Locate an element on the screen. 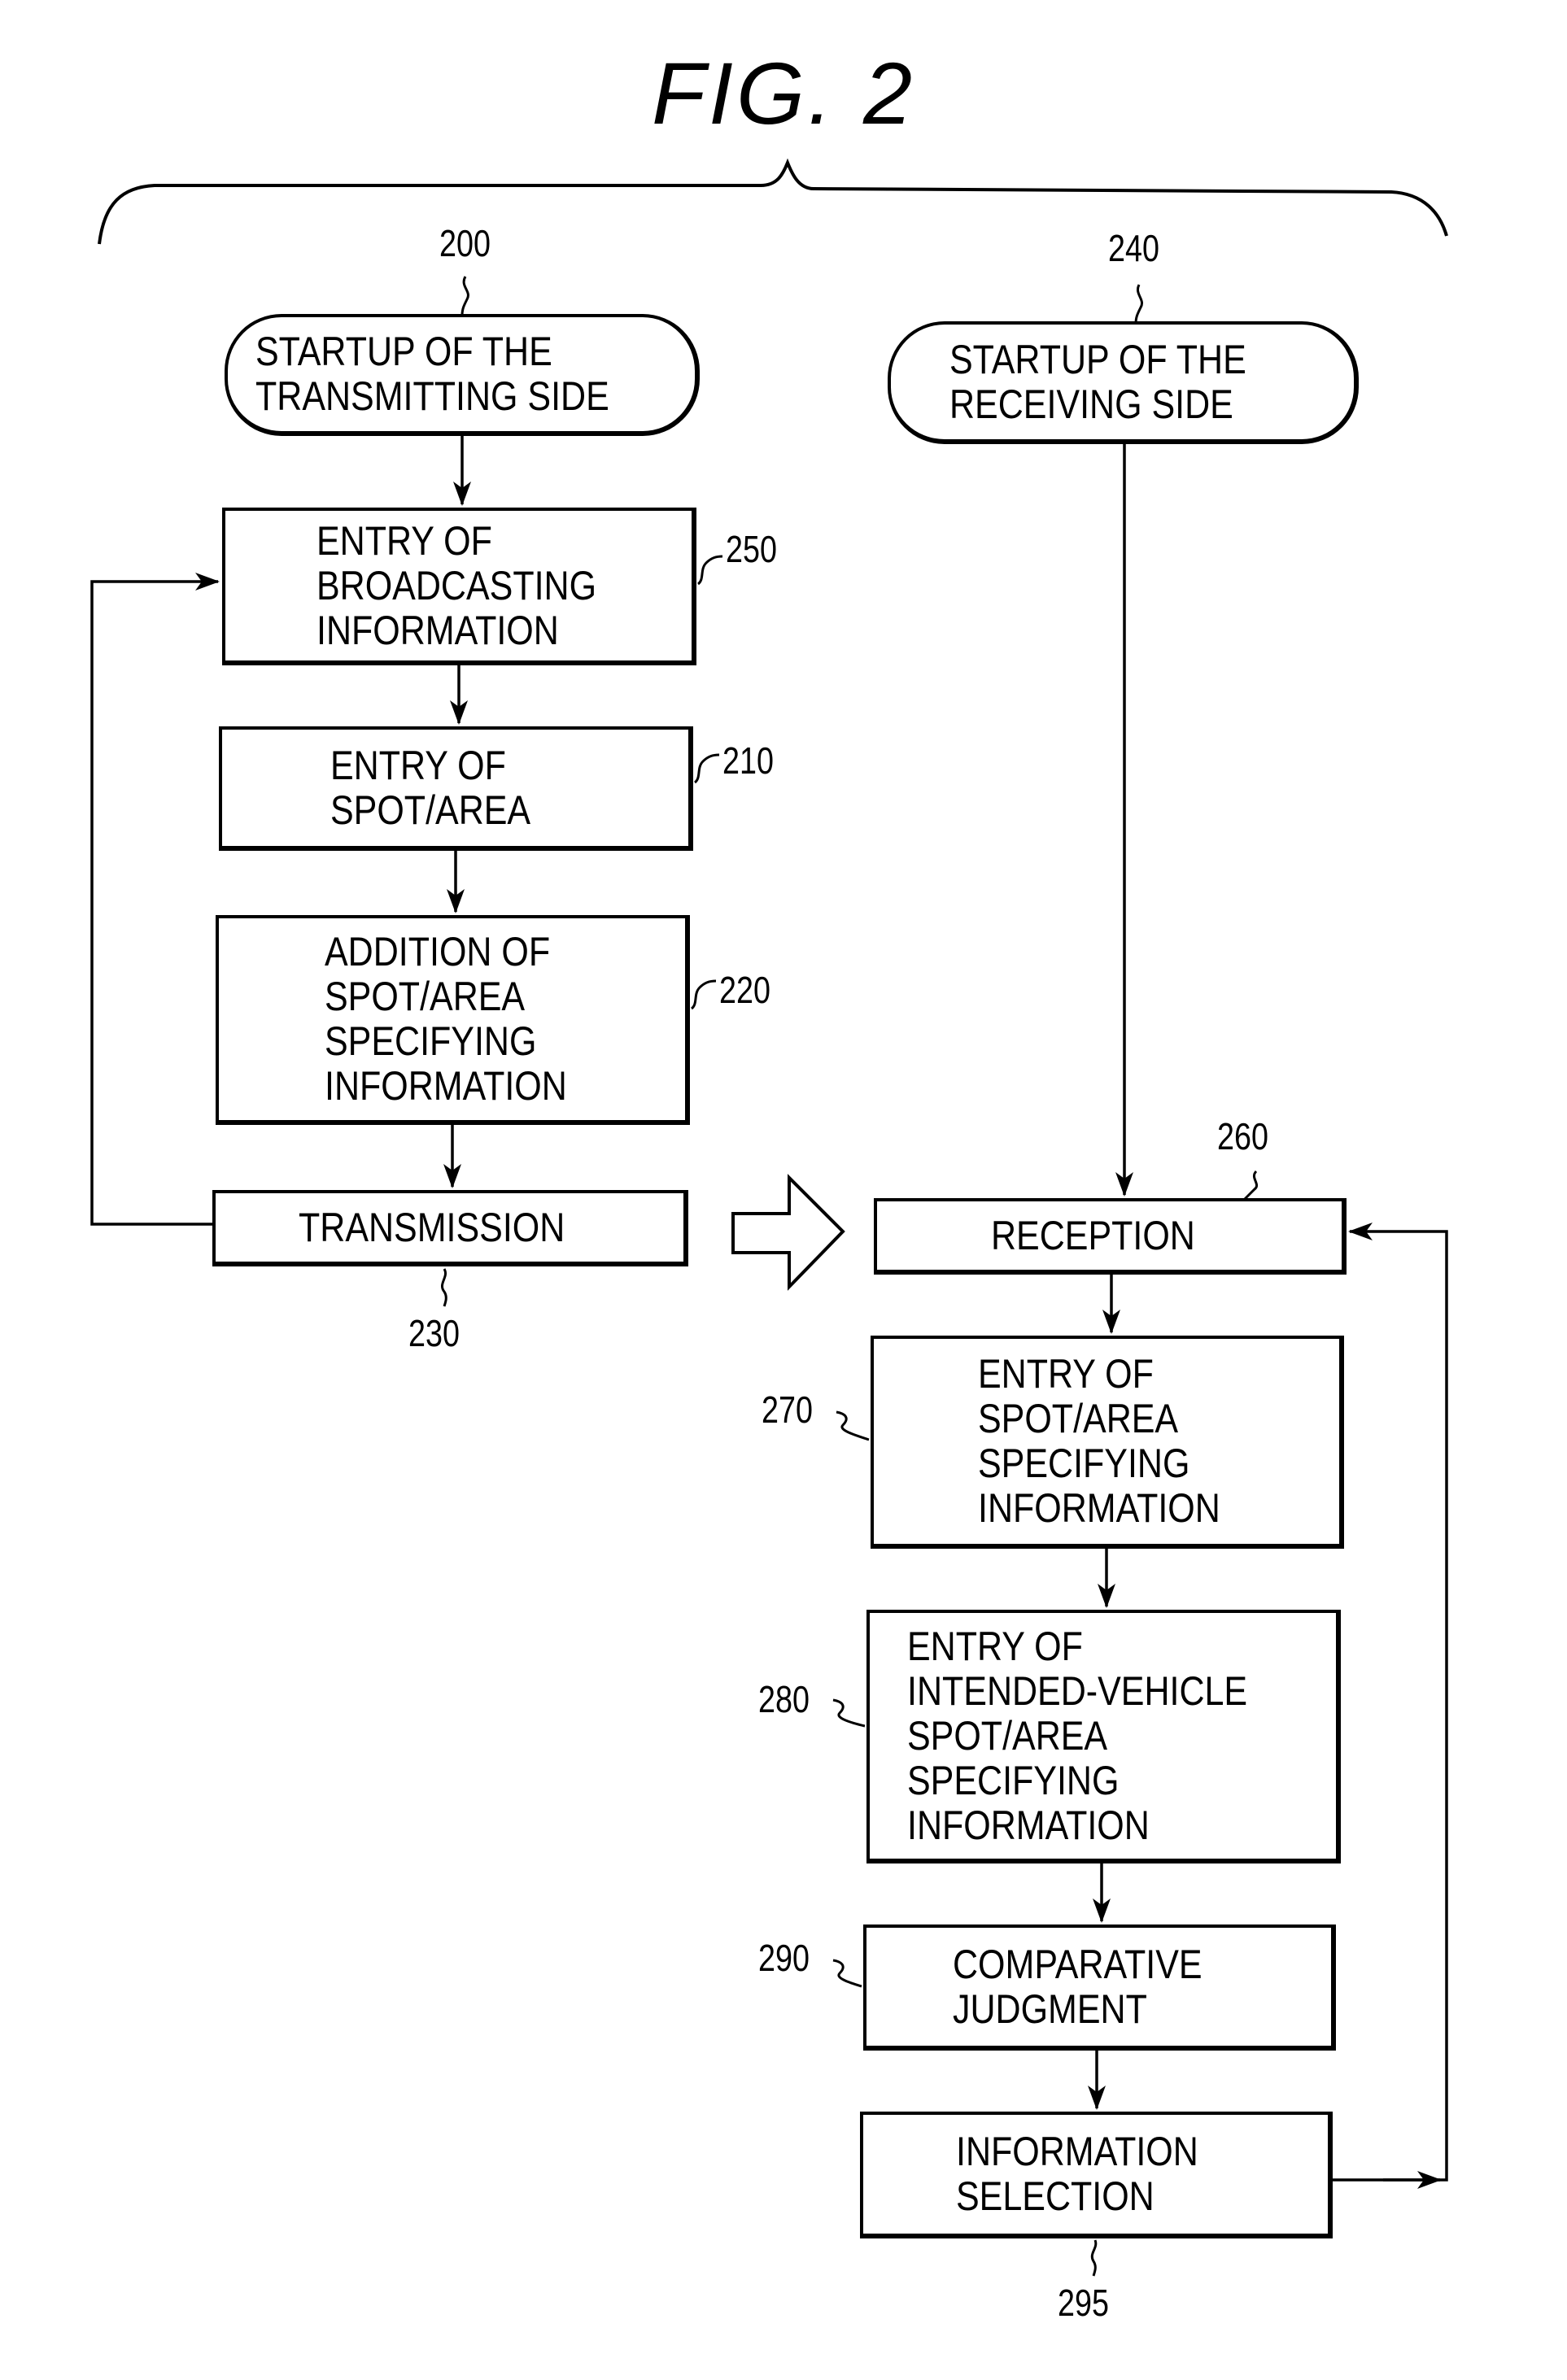  node-240-line-1: STARTUP OF THE is located at coordinates (1098, 359).